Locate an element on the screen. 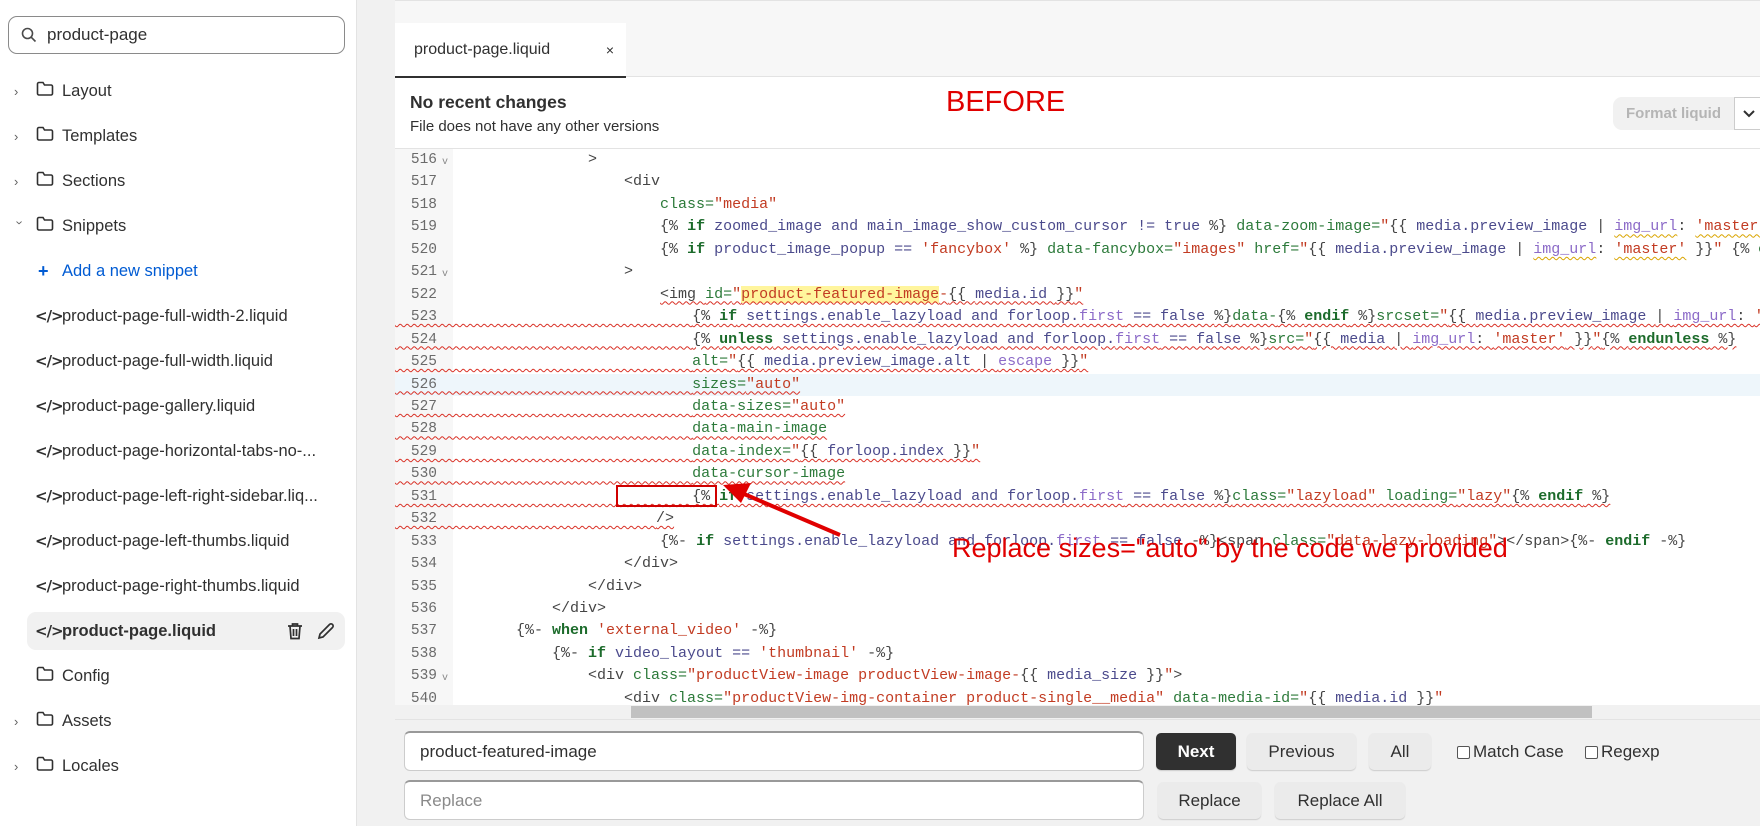 This screenshot has height=826, width=1760. sidebar-item-layout: › Layout is located at coordinates (173, 91).